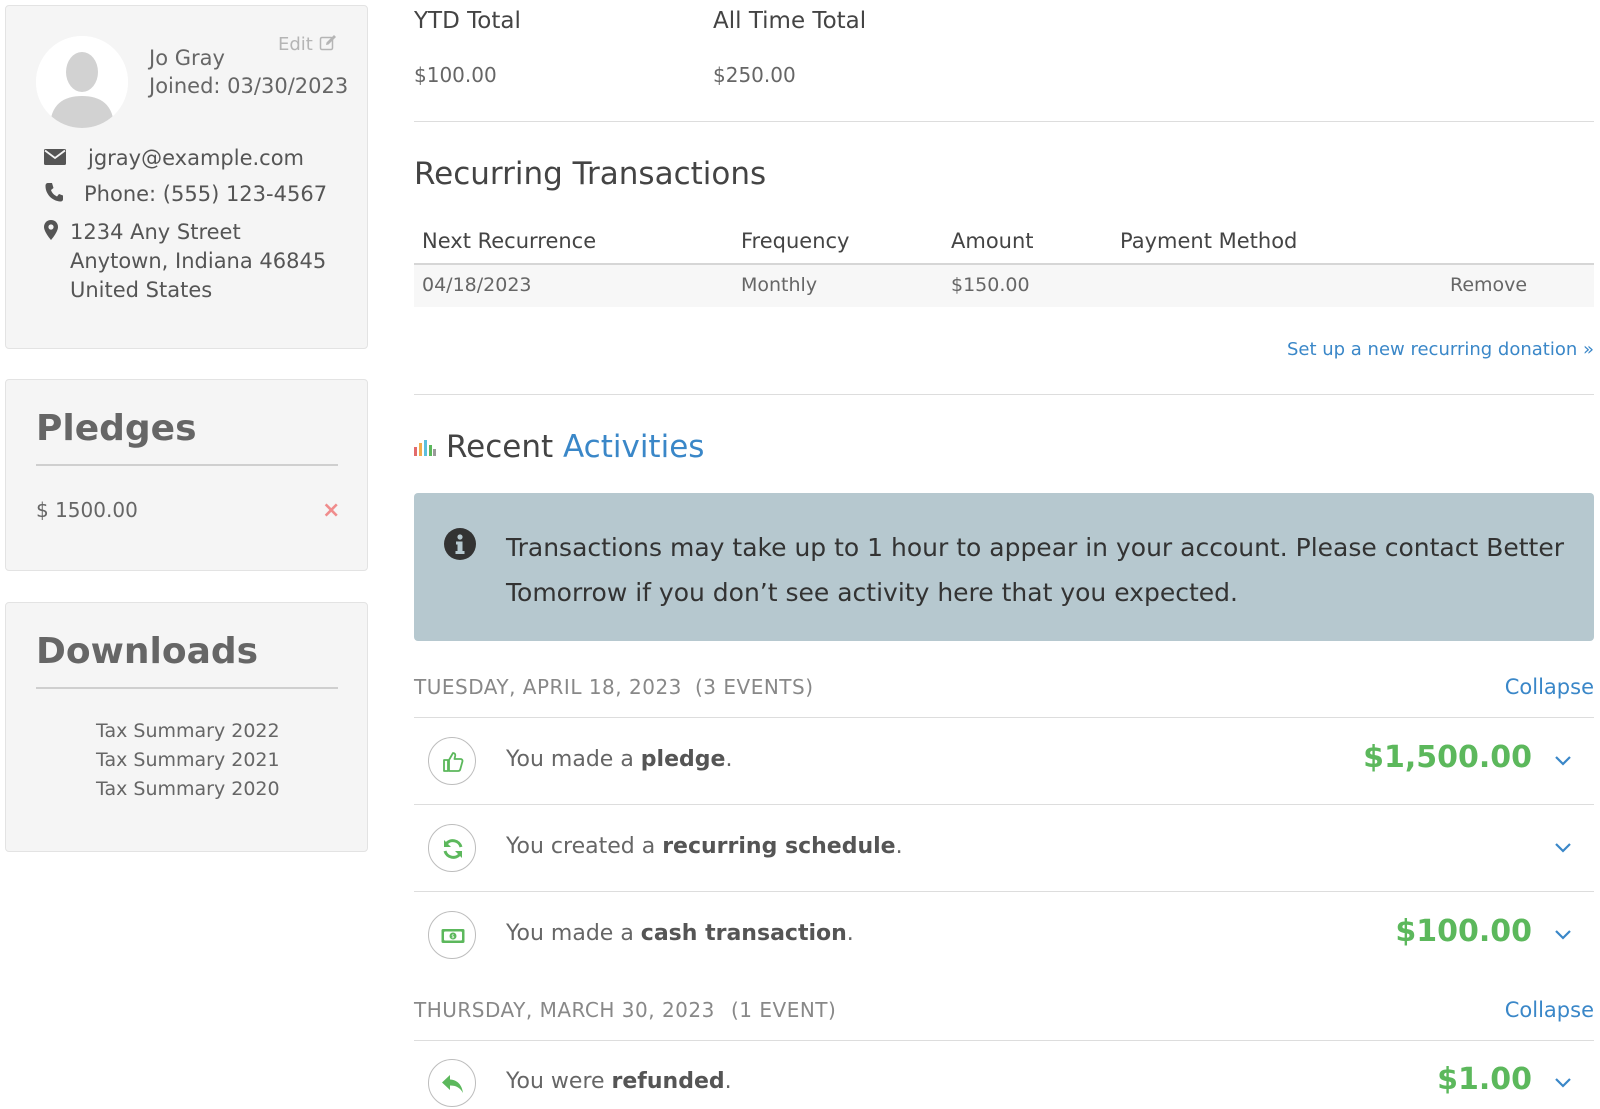 The image size is (1600, 1109). What do you see at coordinates (619, 759) in the screenshot?
I see `event-description: You made a pledge.` at bounding box center [619, 759].